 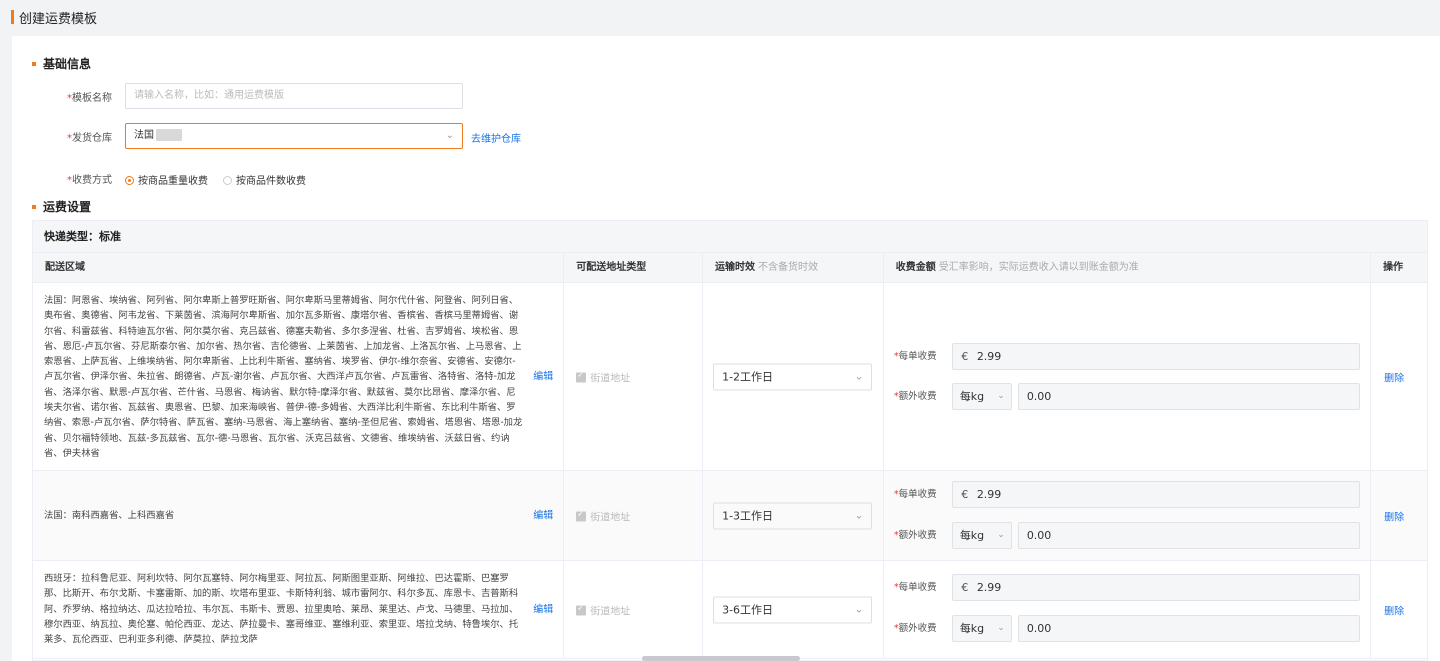 I want to click on page-title: 创建运费模板, so click(x=58, y=19).